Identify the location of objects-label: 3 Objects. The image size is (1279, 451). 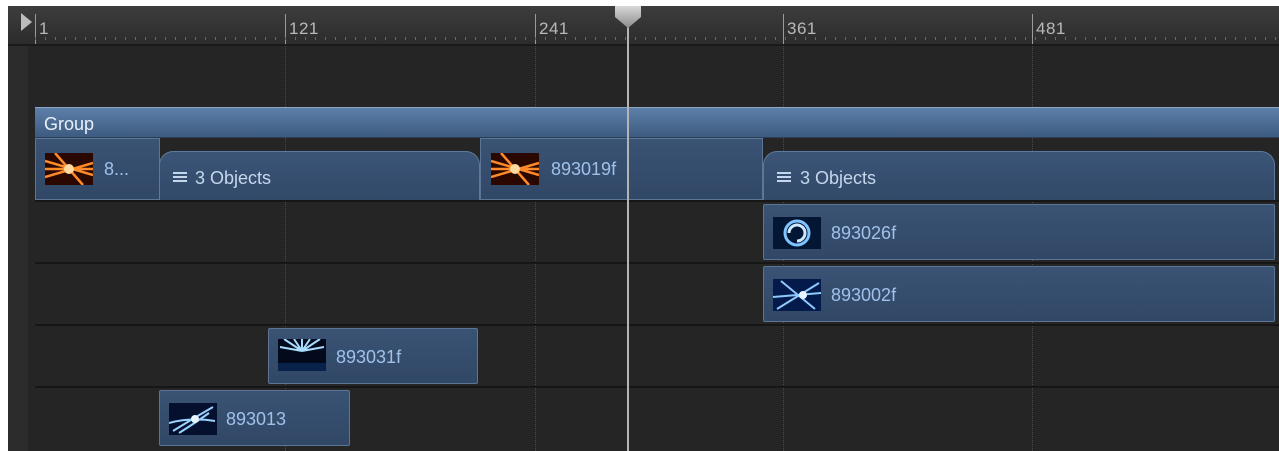
(233, 178).